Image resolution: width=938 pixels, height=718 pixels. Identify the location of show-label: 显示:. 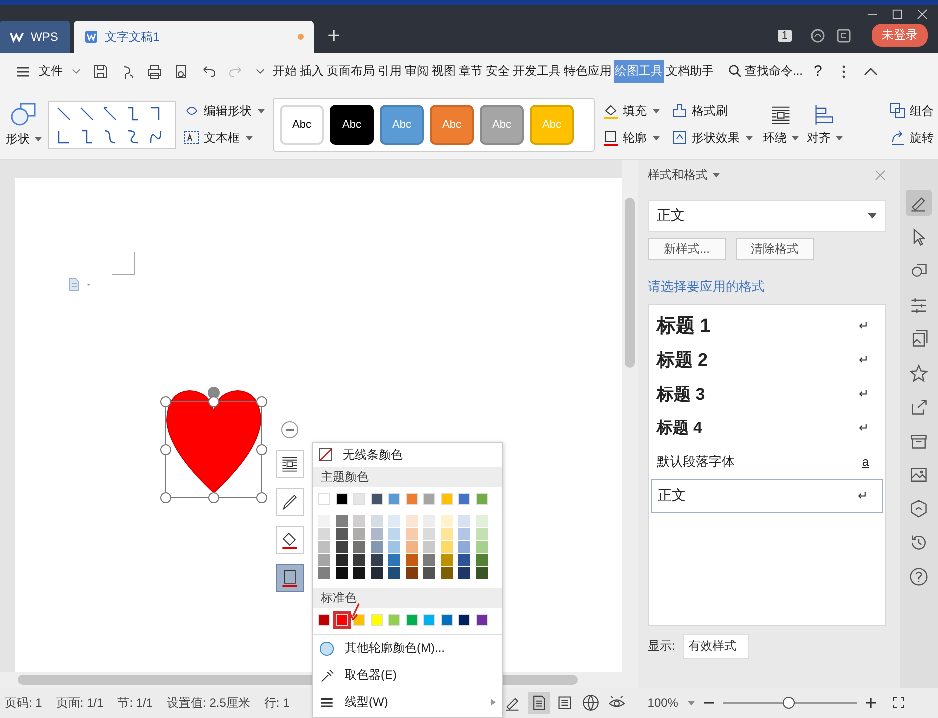
(662, 646).